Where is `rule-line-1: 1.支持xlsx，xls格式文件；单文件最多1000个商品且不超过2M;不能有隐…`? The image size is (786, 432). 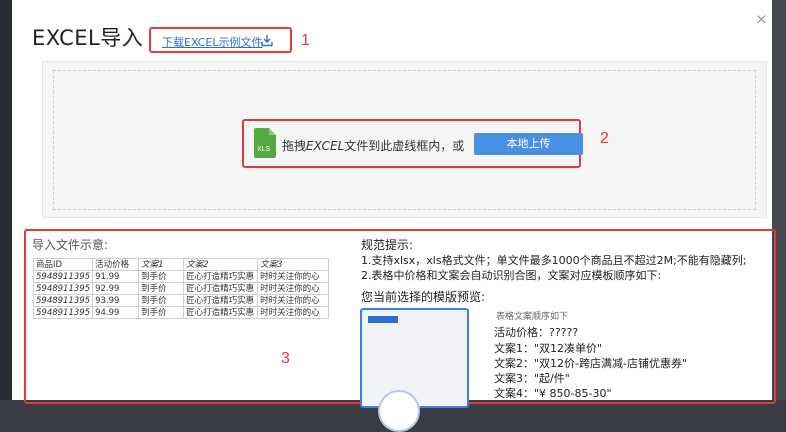
rule-line-1: 1.支持xlsx，xls格式文件；单文件最多1000个商品且不超过2M;不能有隐… is located at coordinates (554, 260).